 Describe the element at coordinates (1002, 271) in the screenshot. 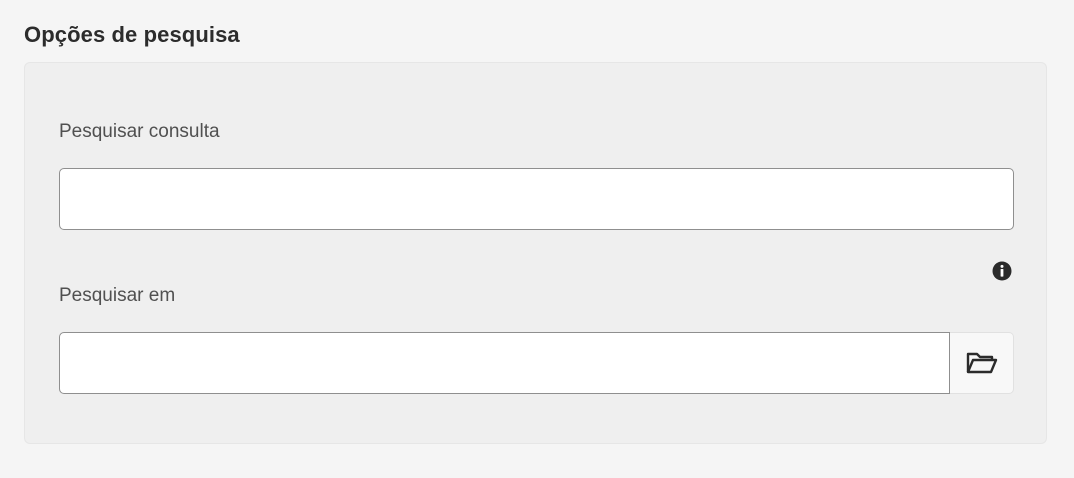

I see `info-icon` at that location.